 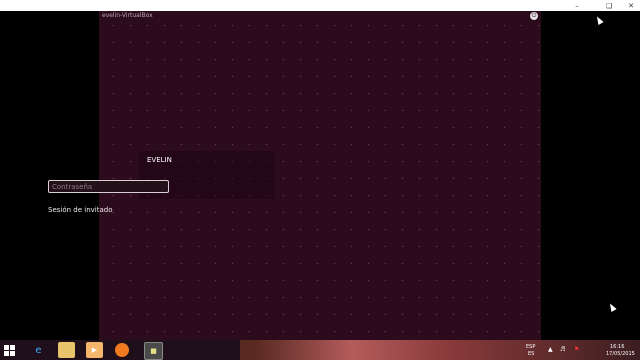 What do you see at coordinates (127, 15) in the screenshot?
I see `vm-window-title: evelin-VirtualBox` at bounding box center [127, 15].